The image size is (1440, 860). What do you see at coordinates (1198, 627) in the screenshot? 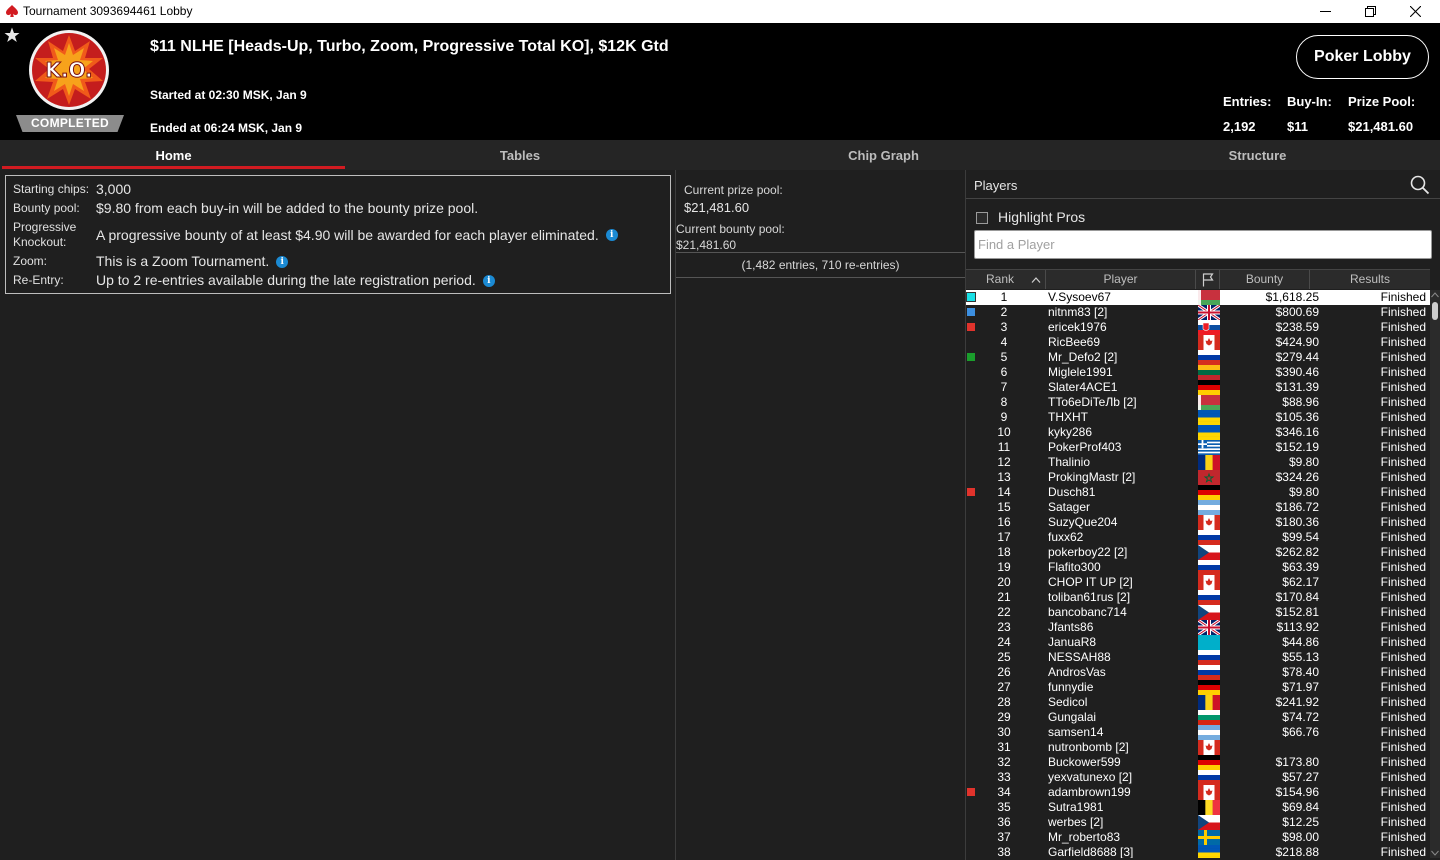
I see `player-row: 23 Jfants86 $113.92 Finished` at bounding box center [1198, 627].